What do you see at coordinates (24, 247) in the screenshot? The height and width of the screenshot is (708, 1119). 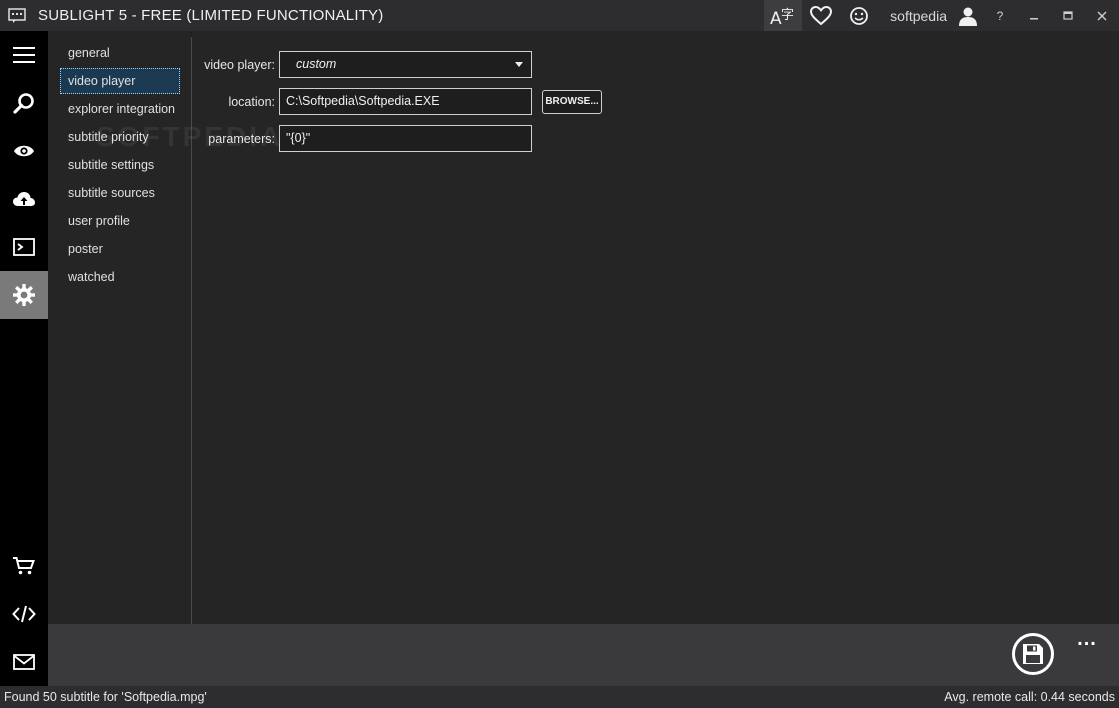 I see `terminal-icon` at bounding box center [24, 247].